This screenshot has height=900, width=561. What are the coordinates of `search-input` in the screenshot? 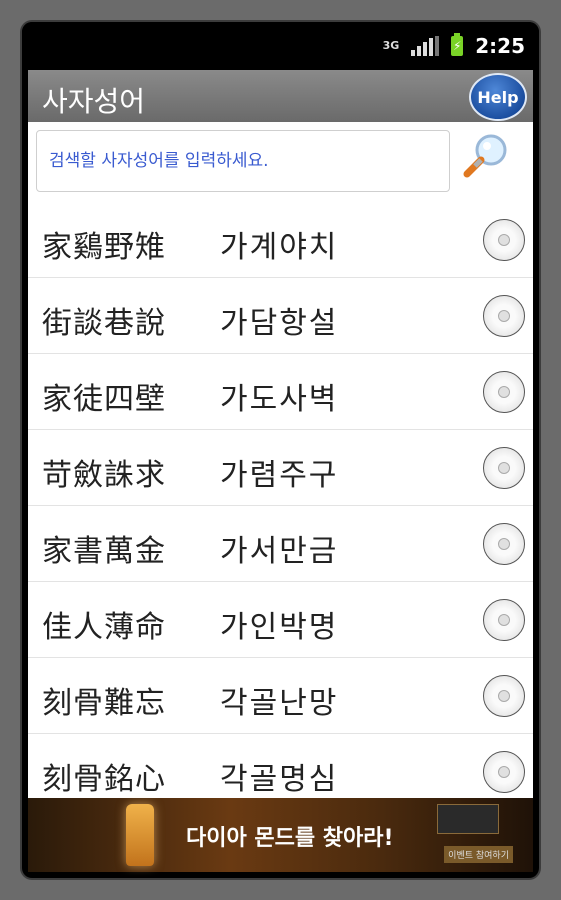 It's located at (243, 161).